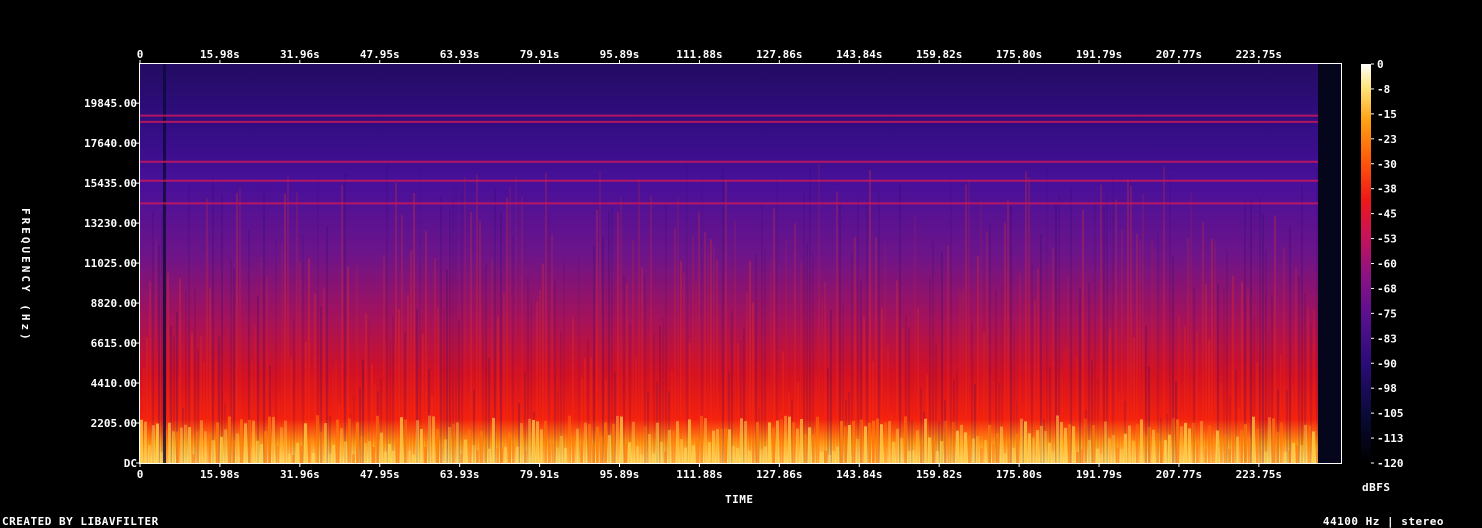 This screenshot has width=1482, height=528. I want to click on colorbar-tick-label: -45, so click(1387, 214).